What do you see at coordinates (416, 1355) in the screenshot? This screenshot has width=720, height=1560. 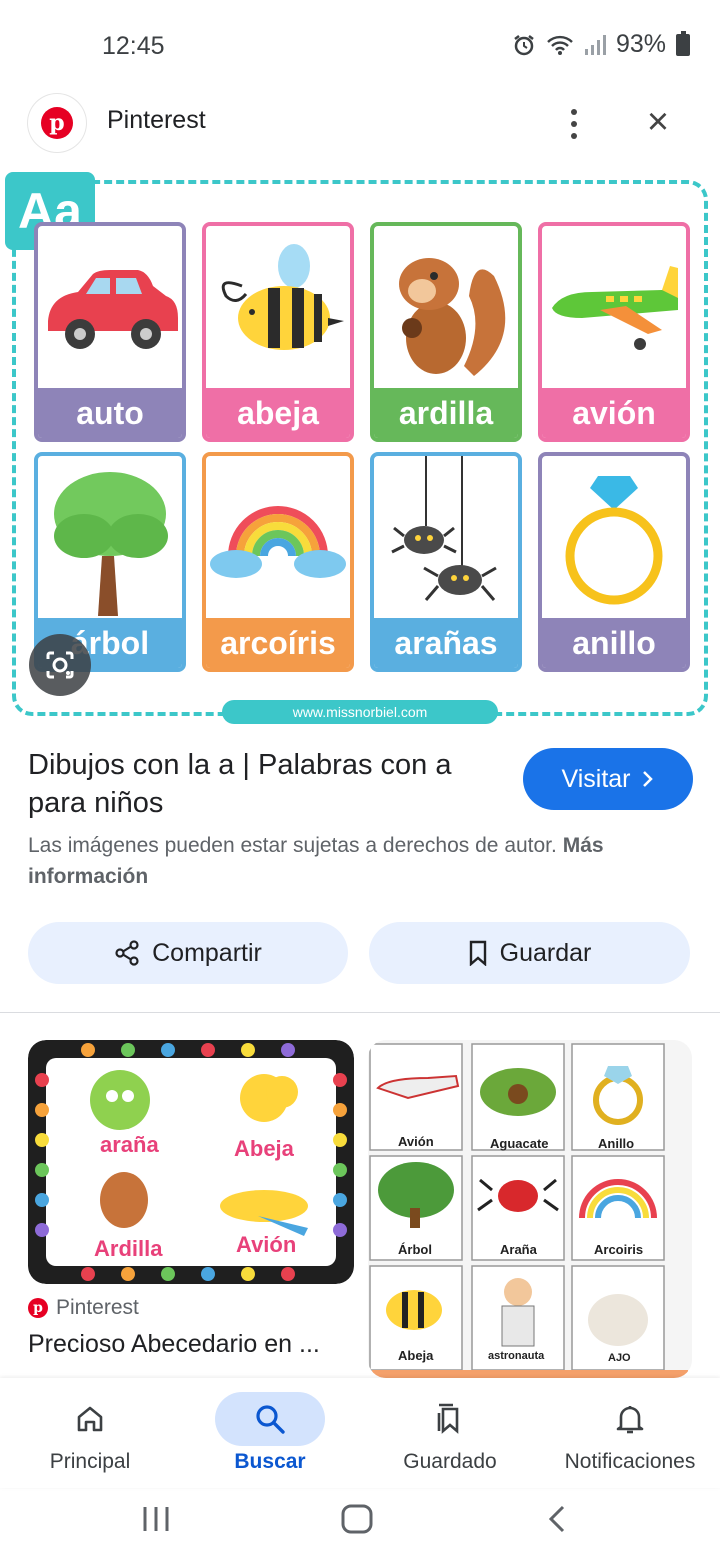 I see `result2-word-7: Abeja` at bounding box center [416, 1355].